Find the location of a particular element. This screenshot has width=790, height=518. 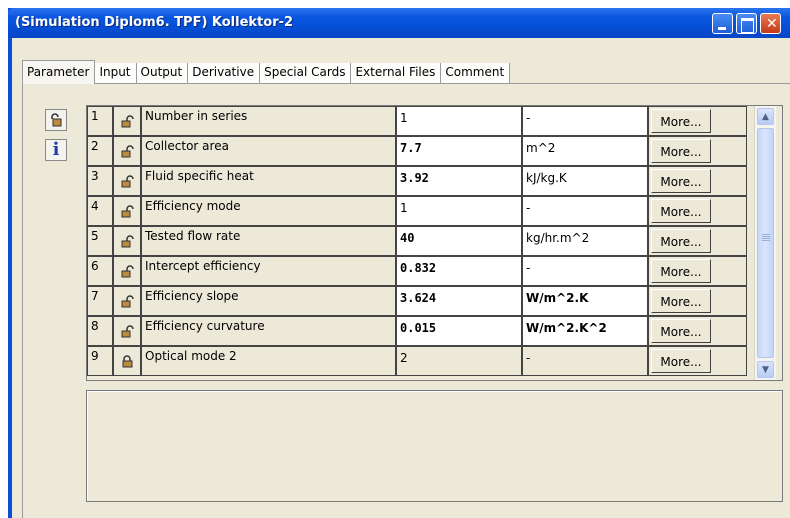

minimize-button is located at coordinates (722, 23).